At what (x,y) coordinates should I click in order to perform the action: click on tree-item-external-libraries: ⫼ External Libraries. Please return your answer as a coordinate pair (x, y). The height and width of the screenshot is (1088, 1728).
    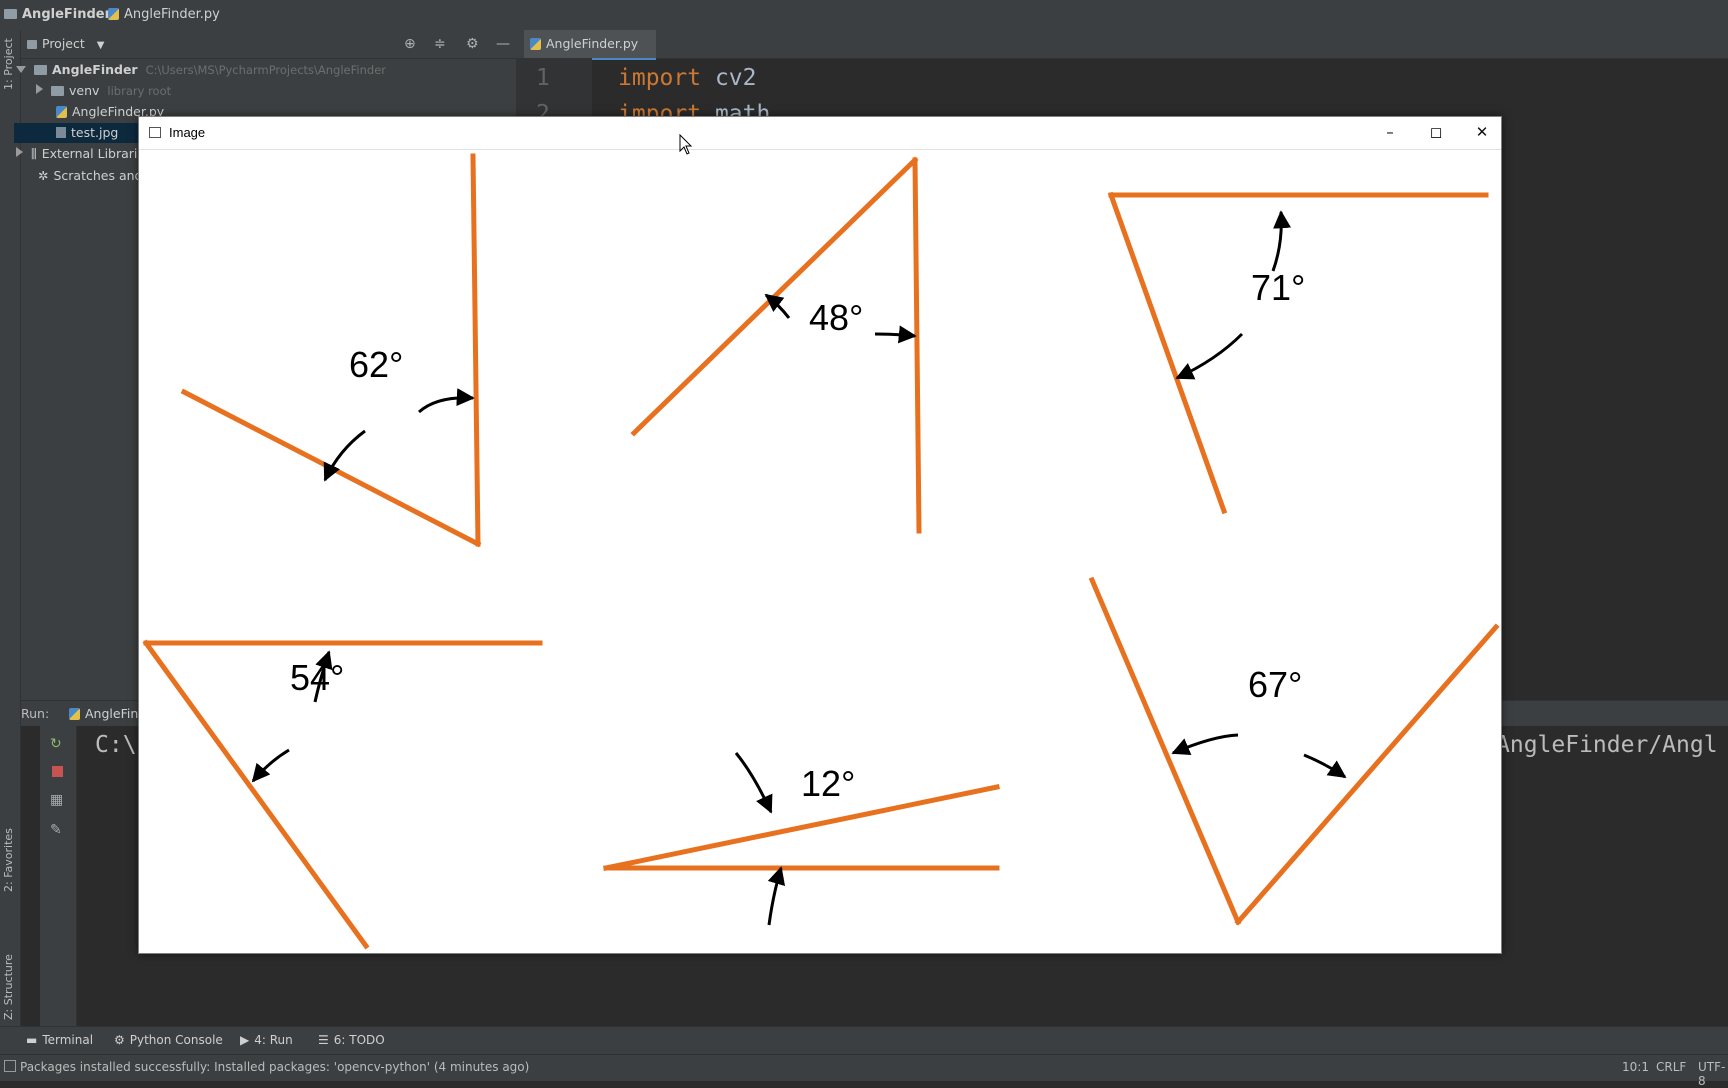
    Looking at the image, I should click on (84, 154).